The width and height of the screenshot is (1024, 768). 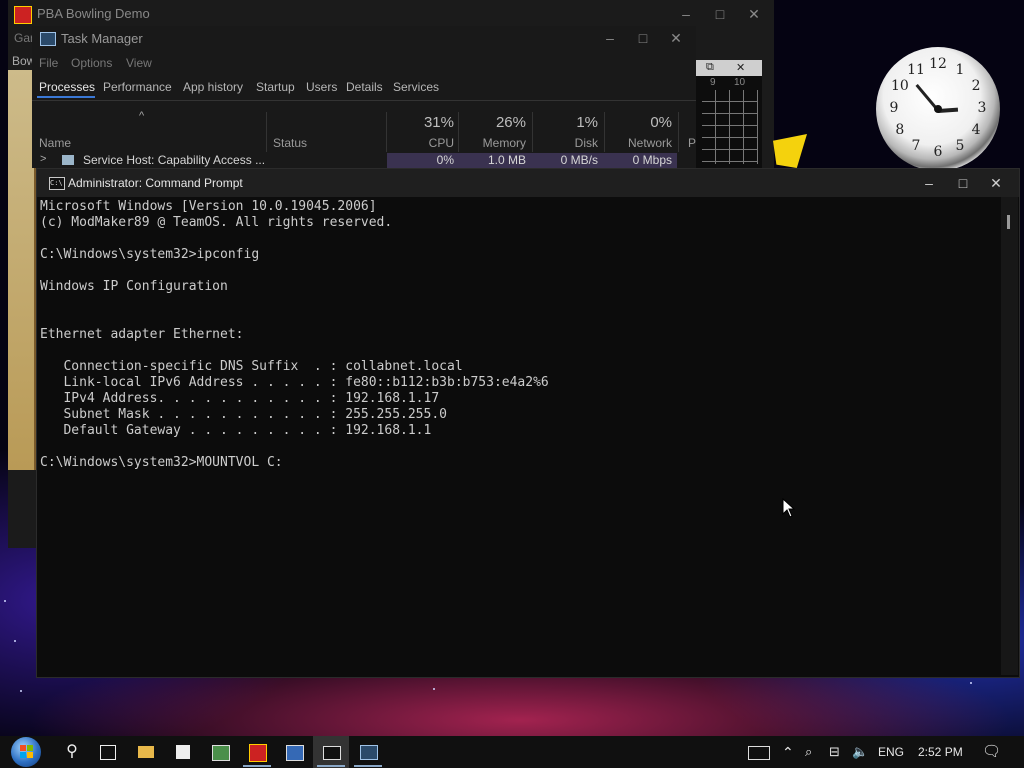 What do you see at coordinates (66, 97) in the screenshot?
I see `active-tab-underline` at bounding box center [66, 97].